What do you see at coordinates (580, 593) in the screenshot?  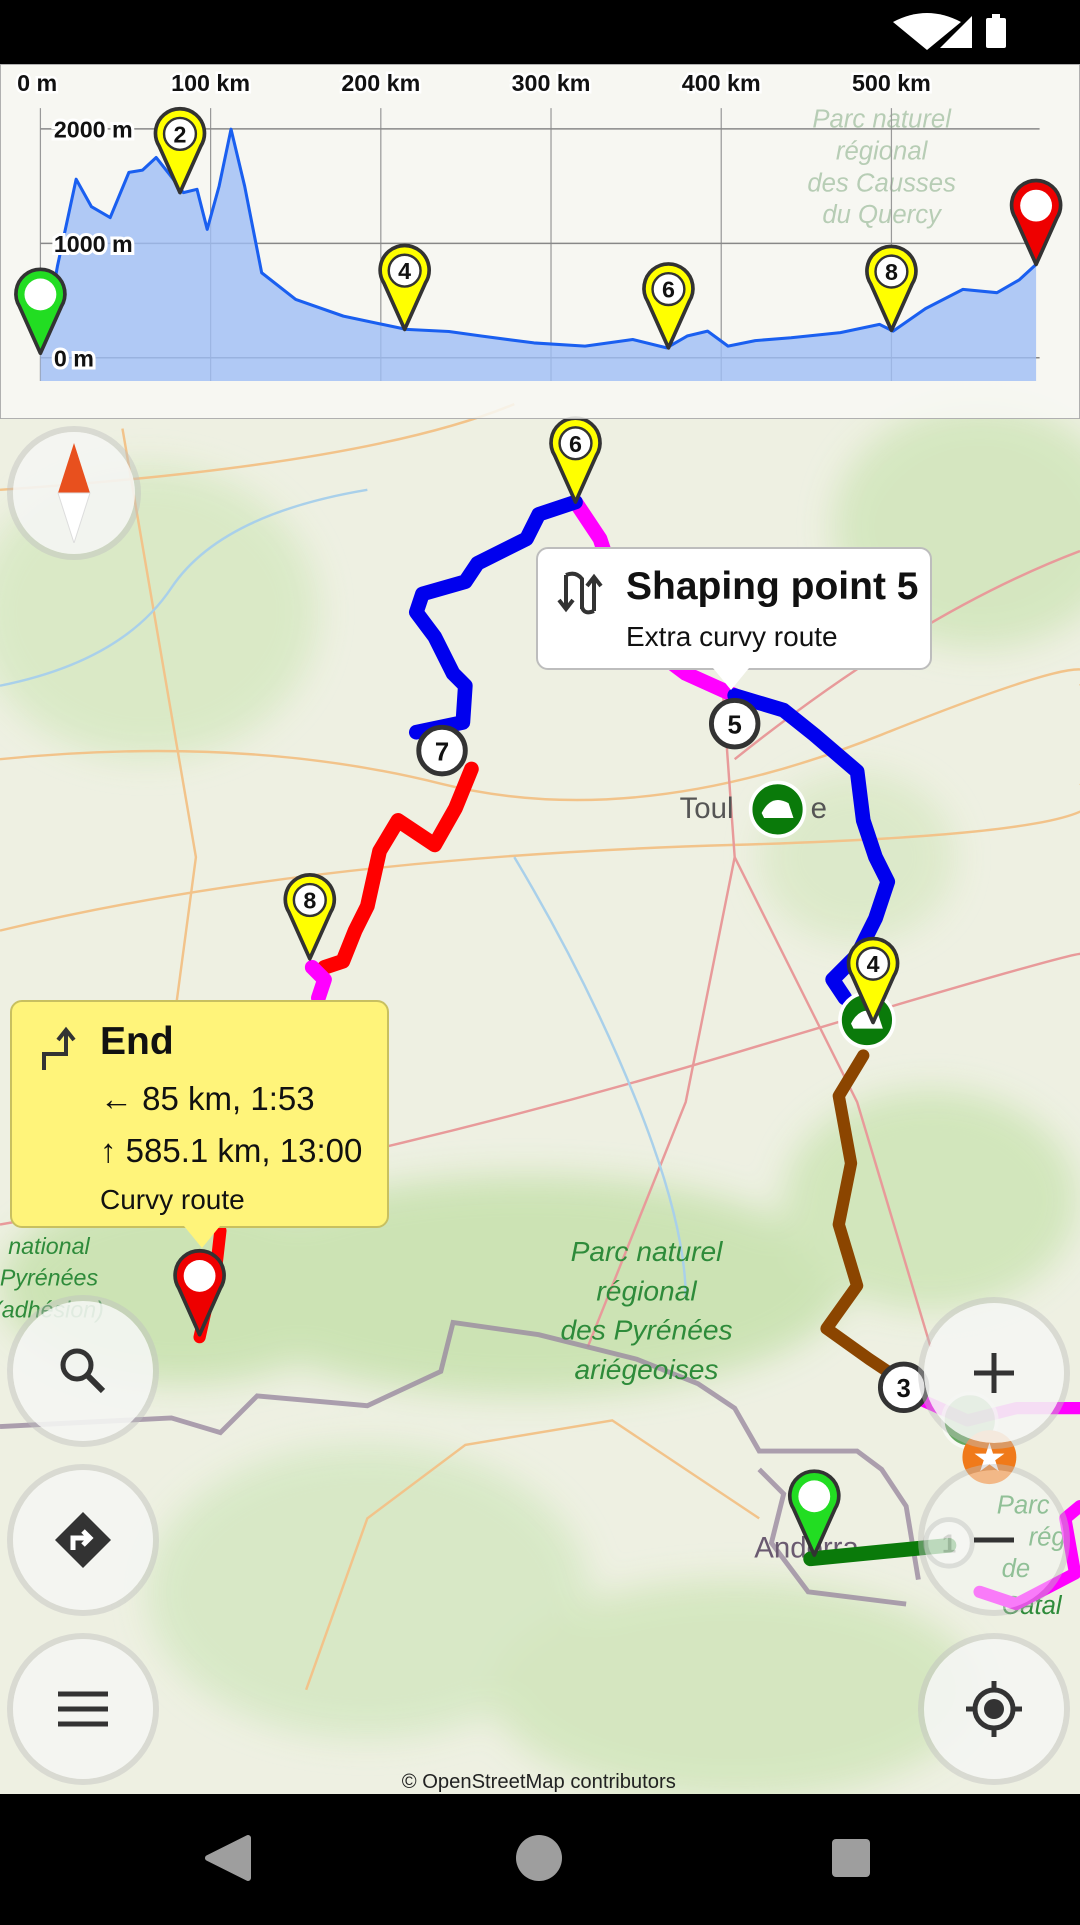 I see `reorder-arrows-icon` at bounding box center [580, 593].